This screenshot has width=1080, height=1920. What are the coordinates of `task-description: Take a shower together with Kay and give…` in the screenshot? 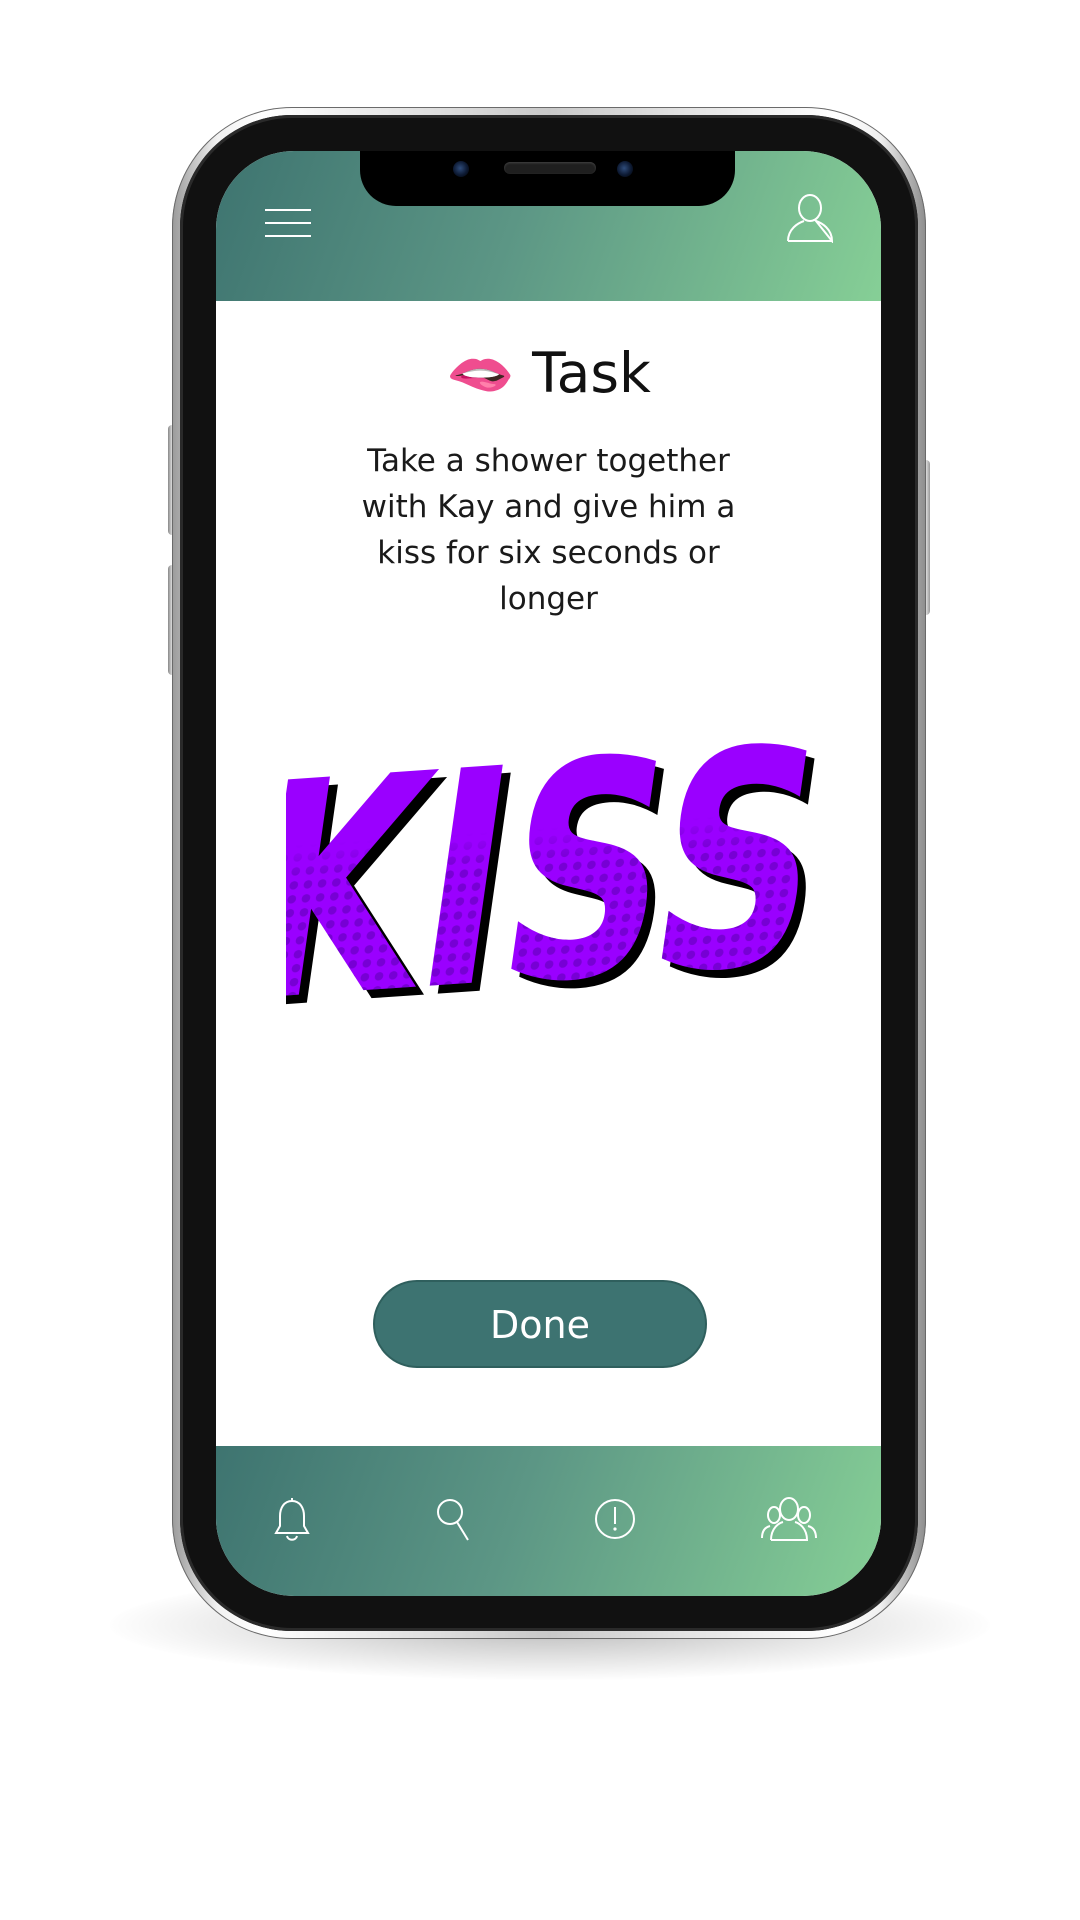 It's located at (548, 530).